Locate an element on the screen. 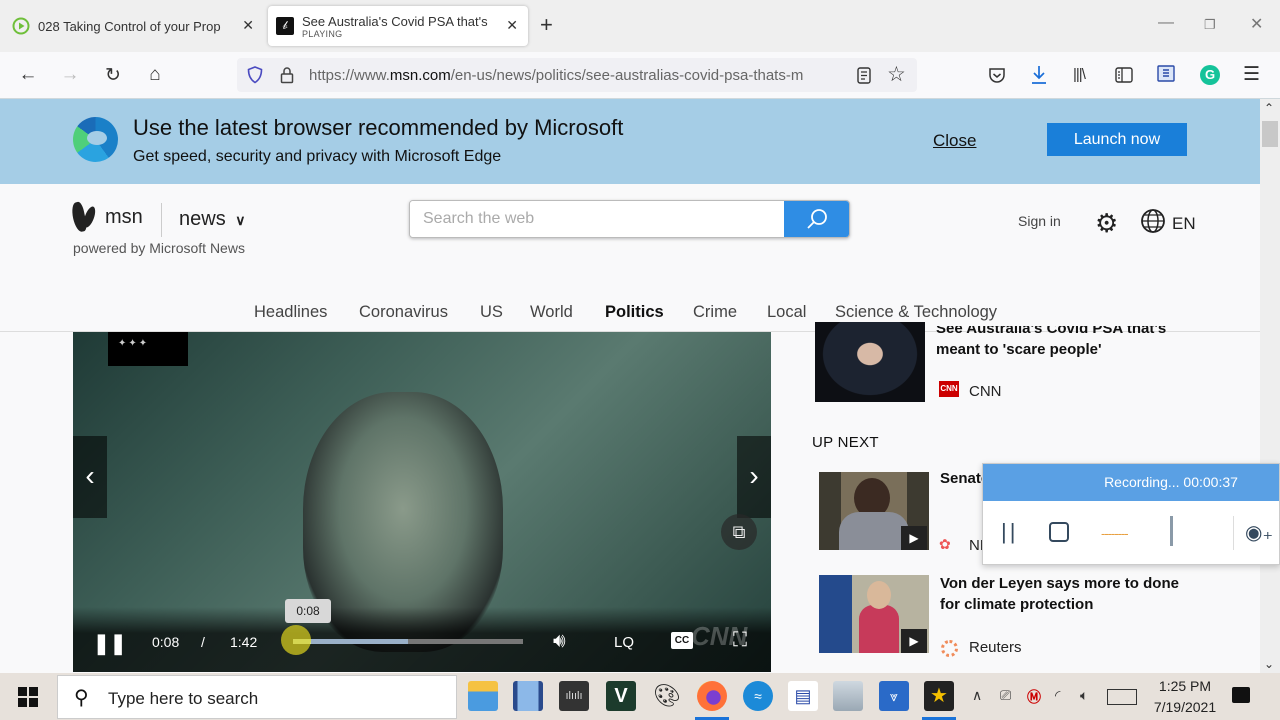 Image resolution: width=1280 pixels, height=720 pixels. reuters-logo-icon is located at coordinates (949, 648).